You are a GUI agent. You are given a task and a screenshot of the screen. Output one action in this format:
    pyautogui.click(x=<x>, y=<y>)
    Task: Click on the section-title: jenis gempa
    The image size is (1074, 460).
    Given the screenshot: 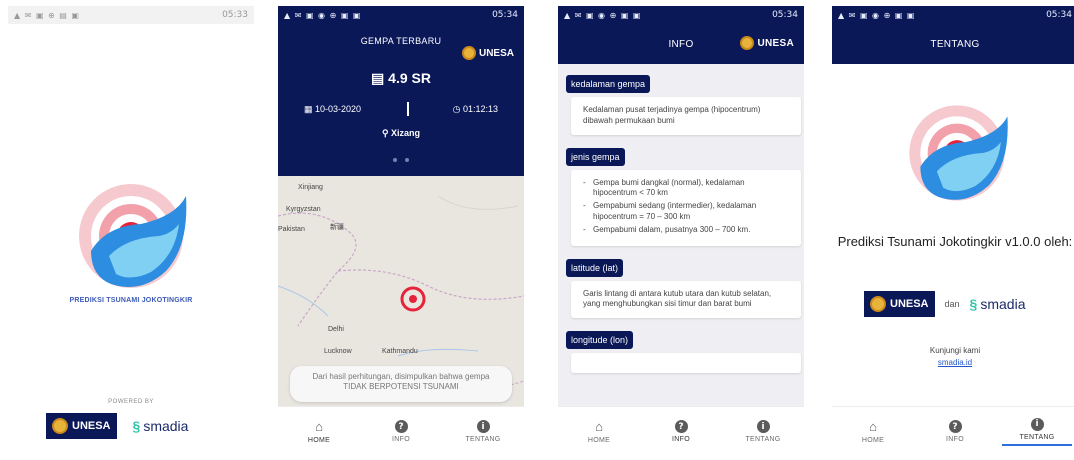 What is the action you would take?
    pyautogui.click(x=595, y=156)
    